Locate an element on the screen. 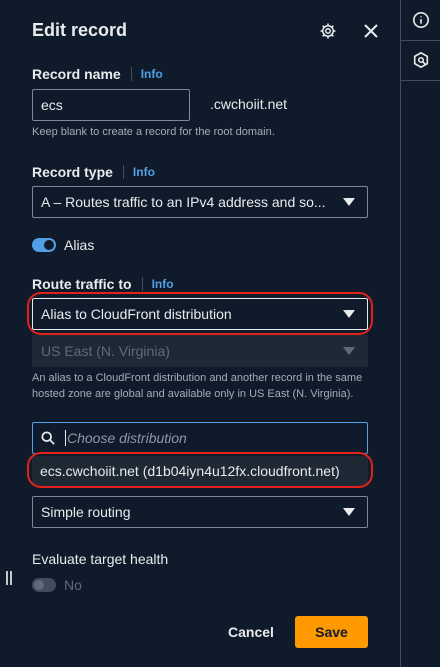 The width and height of the screenshot is (440, 667). record-name-info-link: Info is located at coordinates (152, 74).